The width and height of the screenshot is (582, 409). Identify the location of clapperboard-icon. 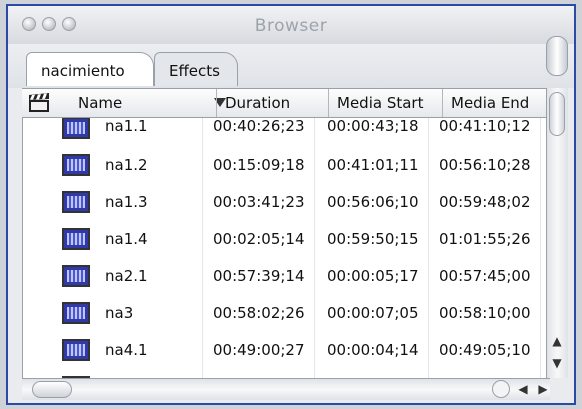
(39, 103).